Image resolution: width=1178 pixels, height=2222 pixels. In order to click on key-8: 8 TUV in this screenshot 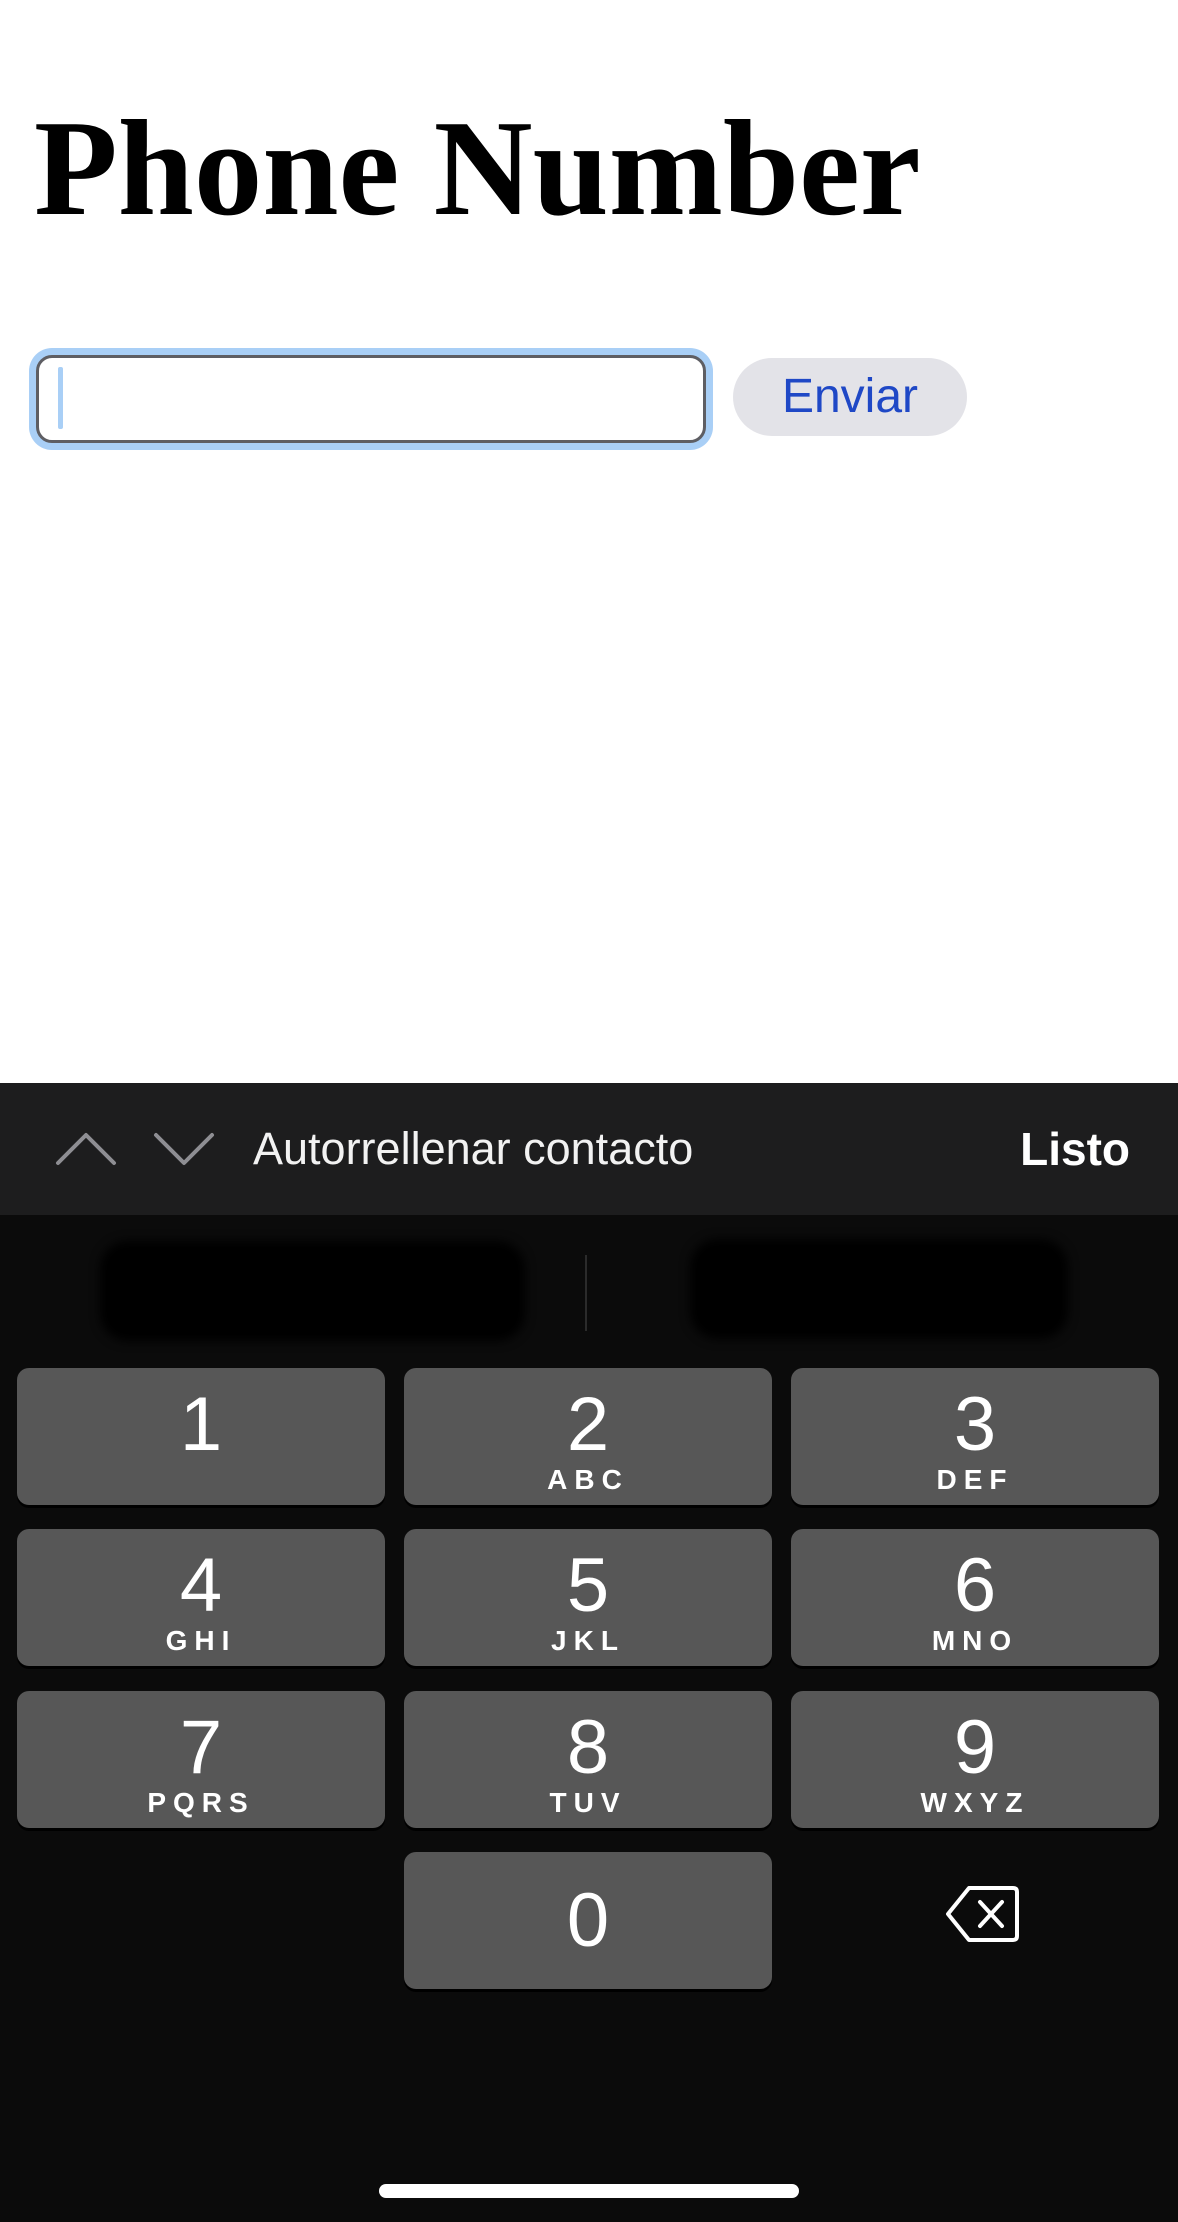, I will do `click(588, 1759)`.